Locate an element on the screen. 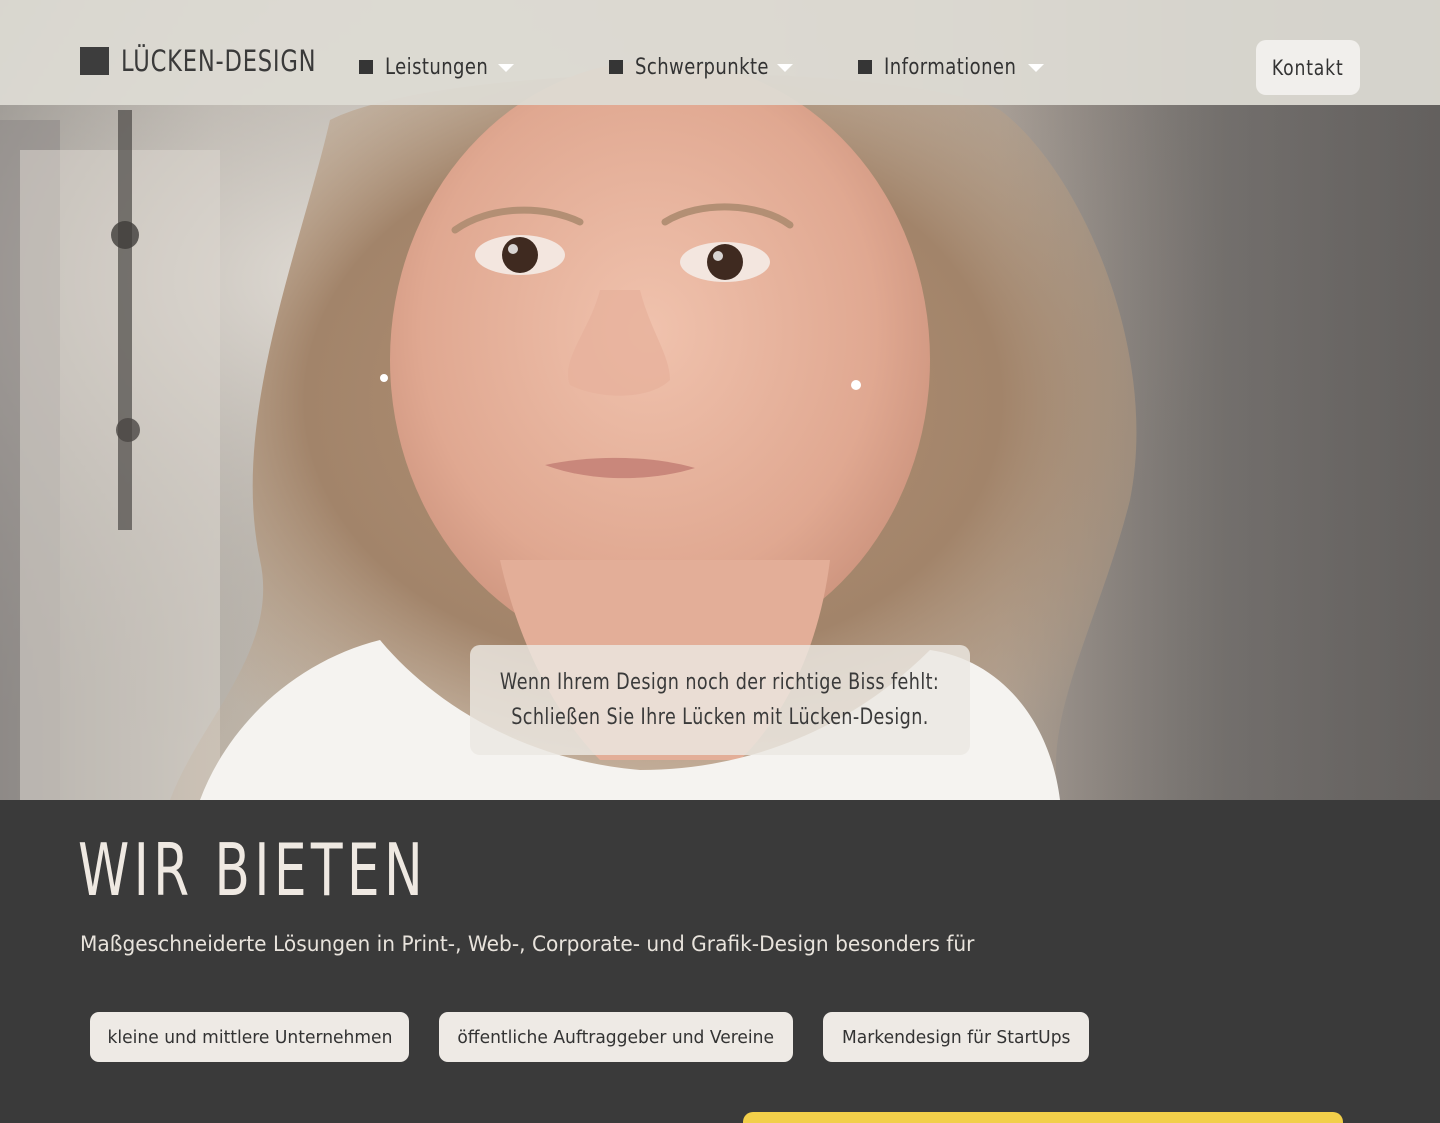 Image resolution: width=1440 pixels, height=1123 pixels. logo-square-icon is located at coordinates (94, 61).